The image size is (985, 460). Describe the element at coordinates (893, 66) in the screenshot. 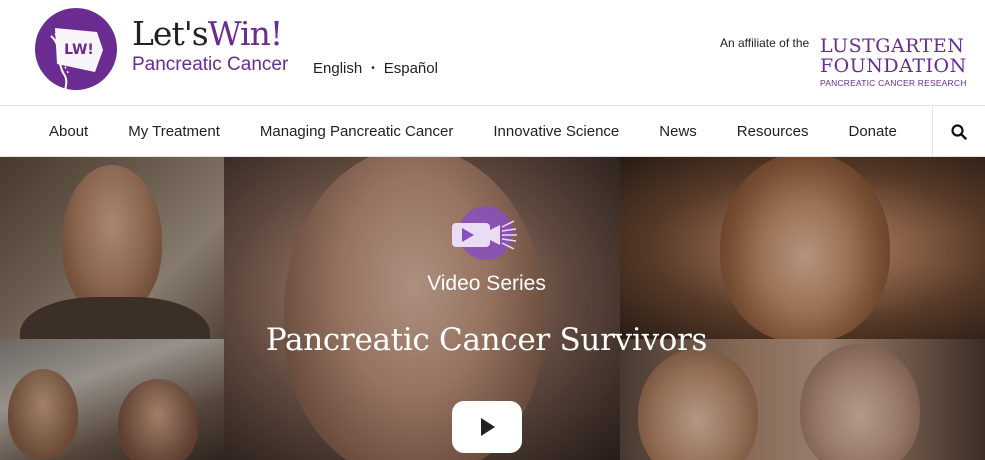

I see `lustgarten-line2: FOUNDATION` at that location.